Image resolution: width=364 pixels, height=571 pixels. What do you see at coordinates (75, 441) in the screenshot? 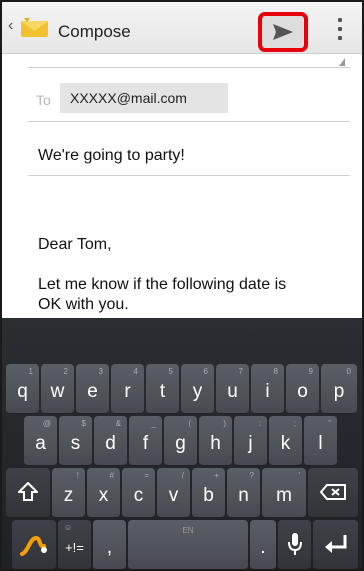
I see `key-s: $ s` at bounding box center [75, 441].